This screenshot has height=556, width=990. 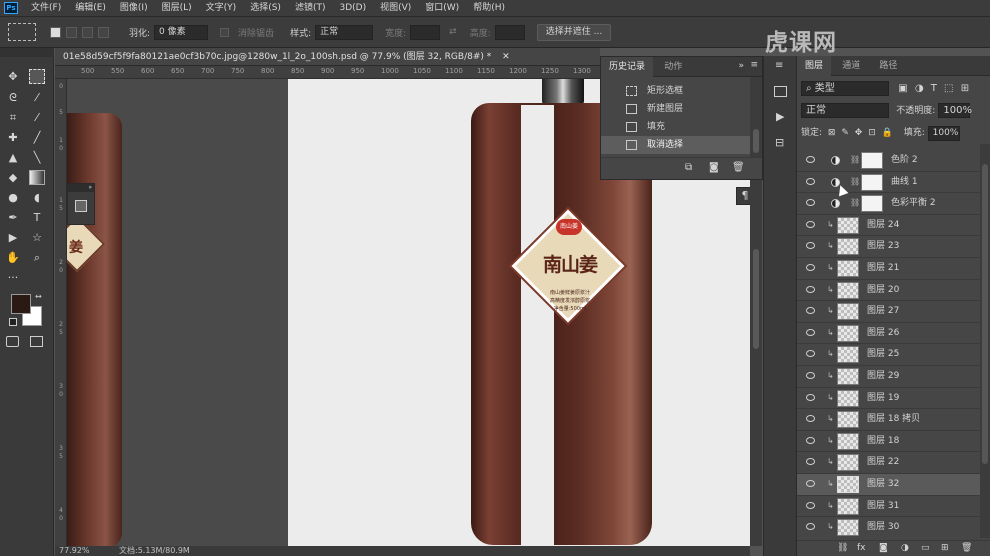 I want to click on menu-window: 窗口(W), so click(x=442, y=8).